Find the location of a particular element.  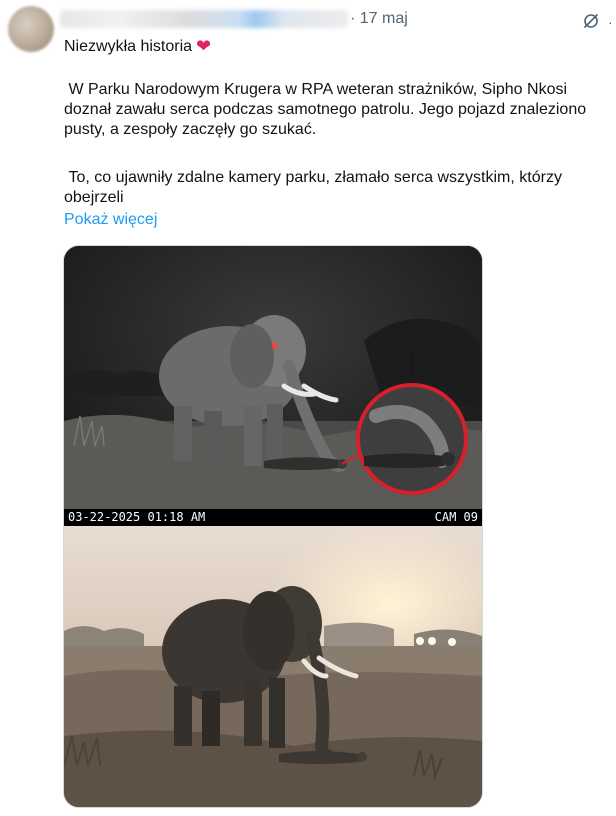

tweet-headline: Niezwykła historia ❤ is located at coordinates (137, 46).